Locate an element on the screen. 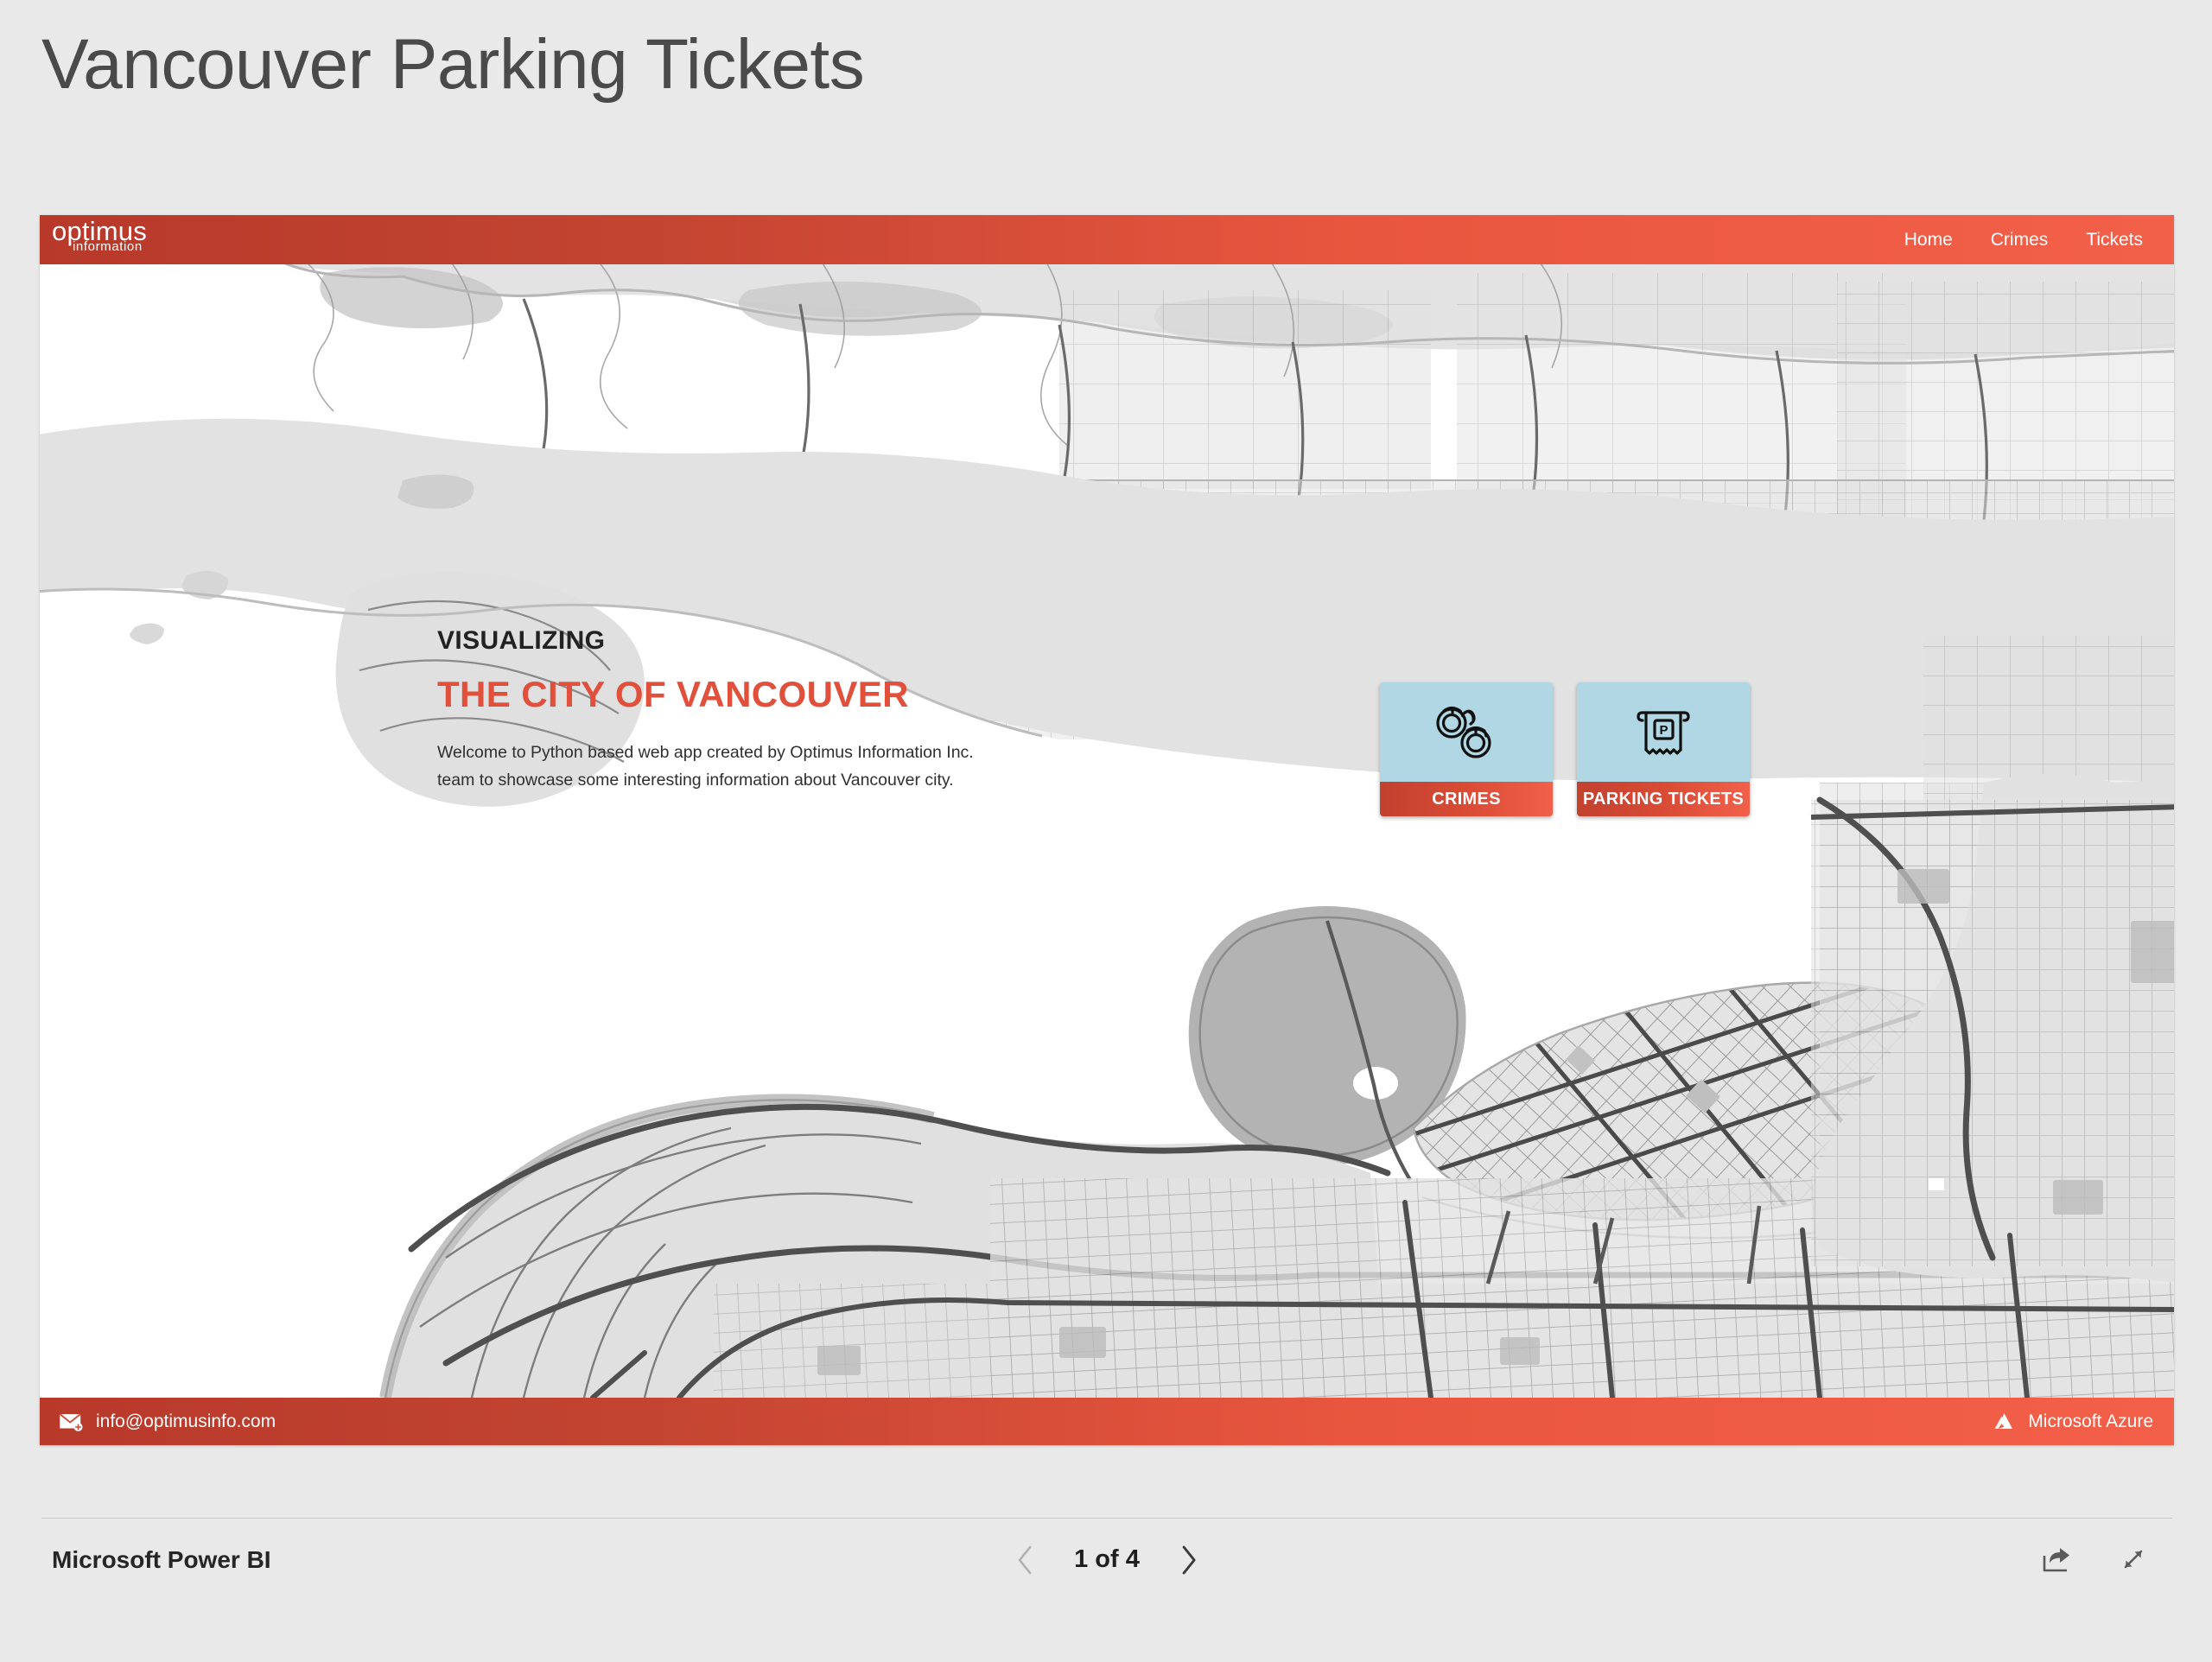 This screenshot has height=1662, width=2212. powerbi-pager: 1 of 4 is located at coordinates (1107, 1560).